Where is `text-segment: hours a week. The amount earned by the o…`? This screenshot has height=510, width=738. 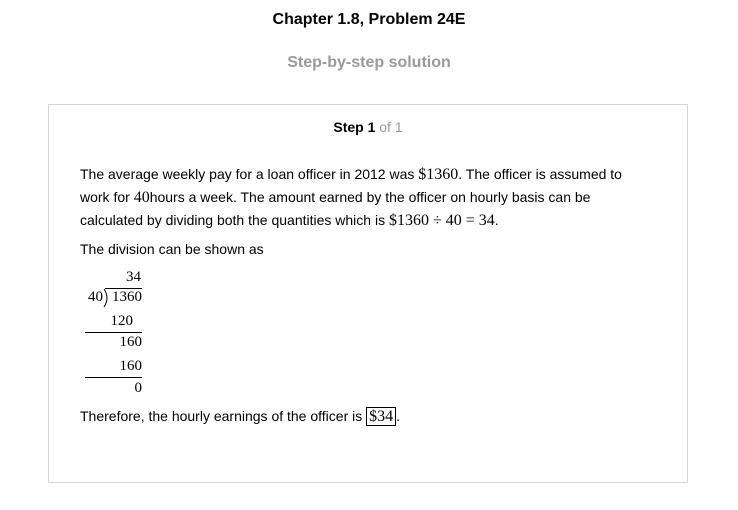
text-segment: hours a week. The amount earned by the o… is located at coordinates (370, 197).